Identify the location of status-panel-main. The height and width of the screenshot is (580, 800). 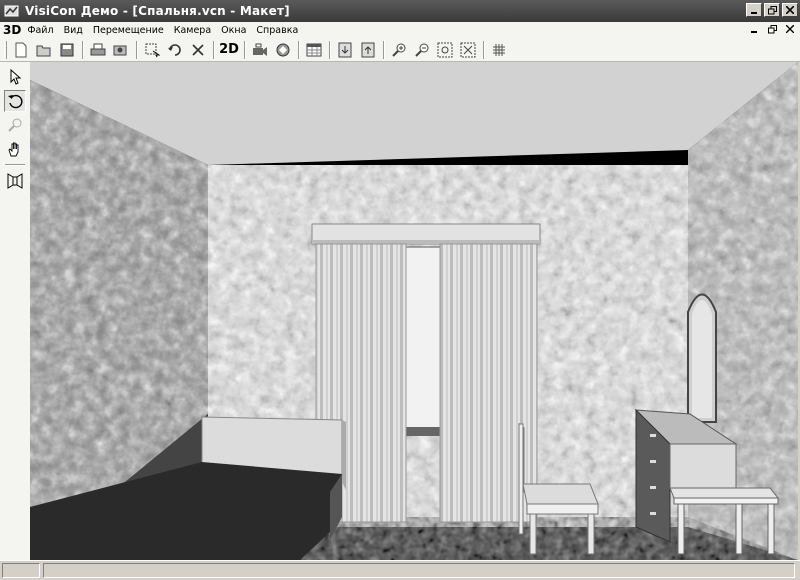
(419, 570).